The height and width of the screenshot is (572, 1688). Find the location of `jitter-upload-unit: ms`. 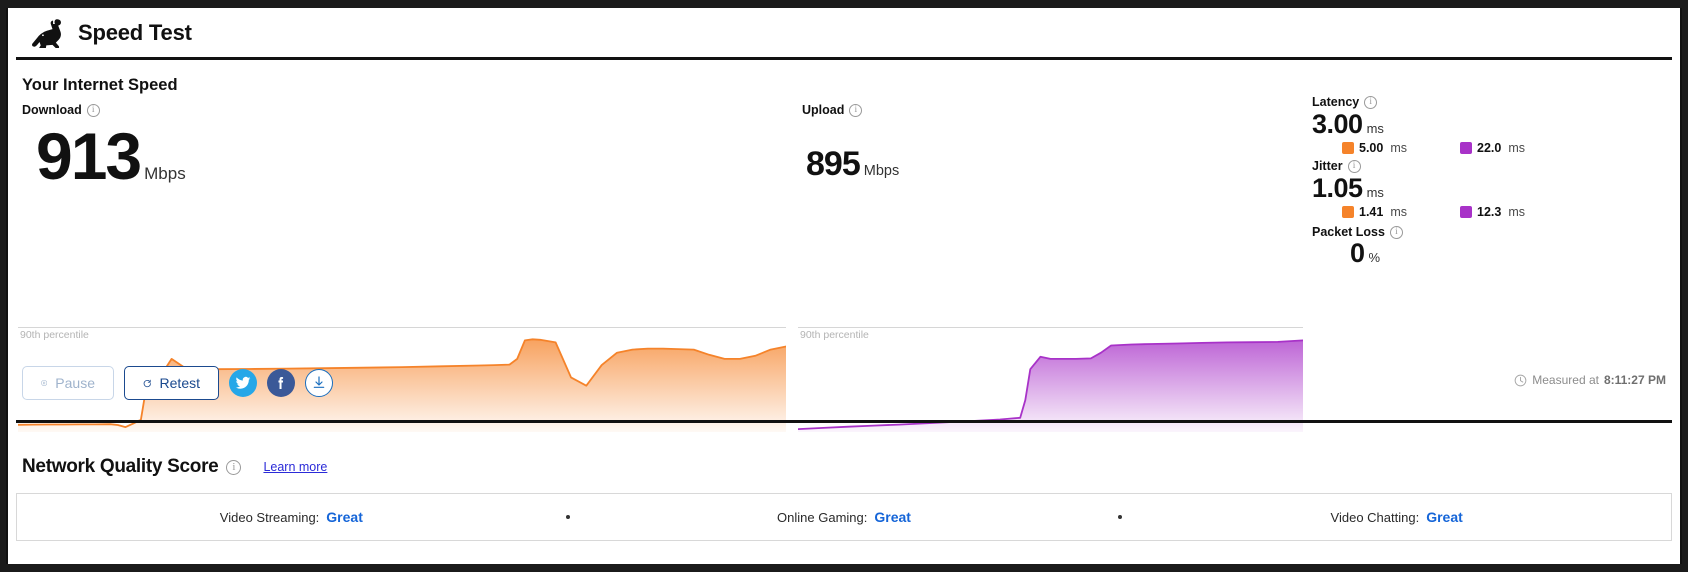

jitter-upload-unit: ms is located at coordinates (1517, 212).